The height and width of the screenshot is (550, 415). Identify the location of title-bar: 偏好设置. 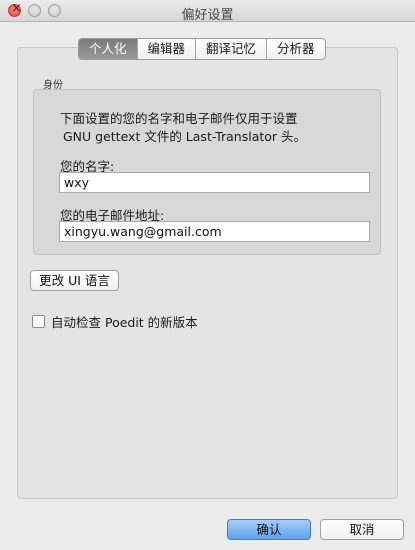
(207, 11).